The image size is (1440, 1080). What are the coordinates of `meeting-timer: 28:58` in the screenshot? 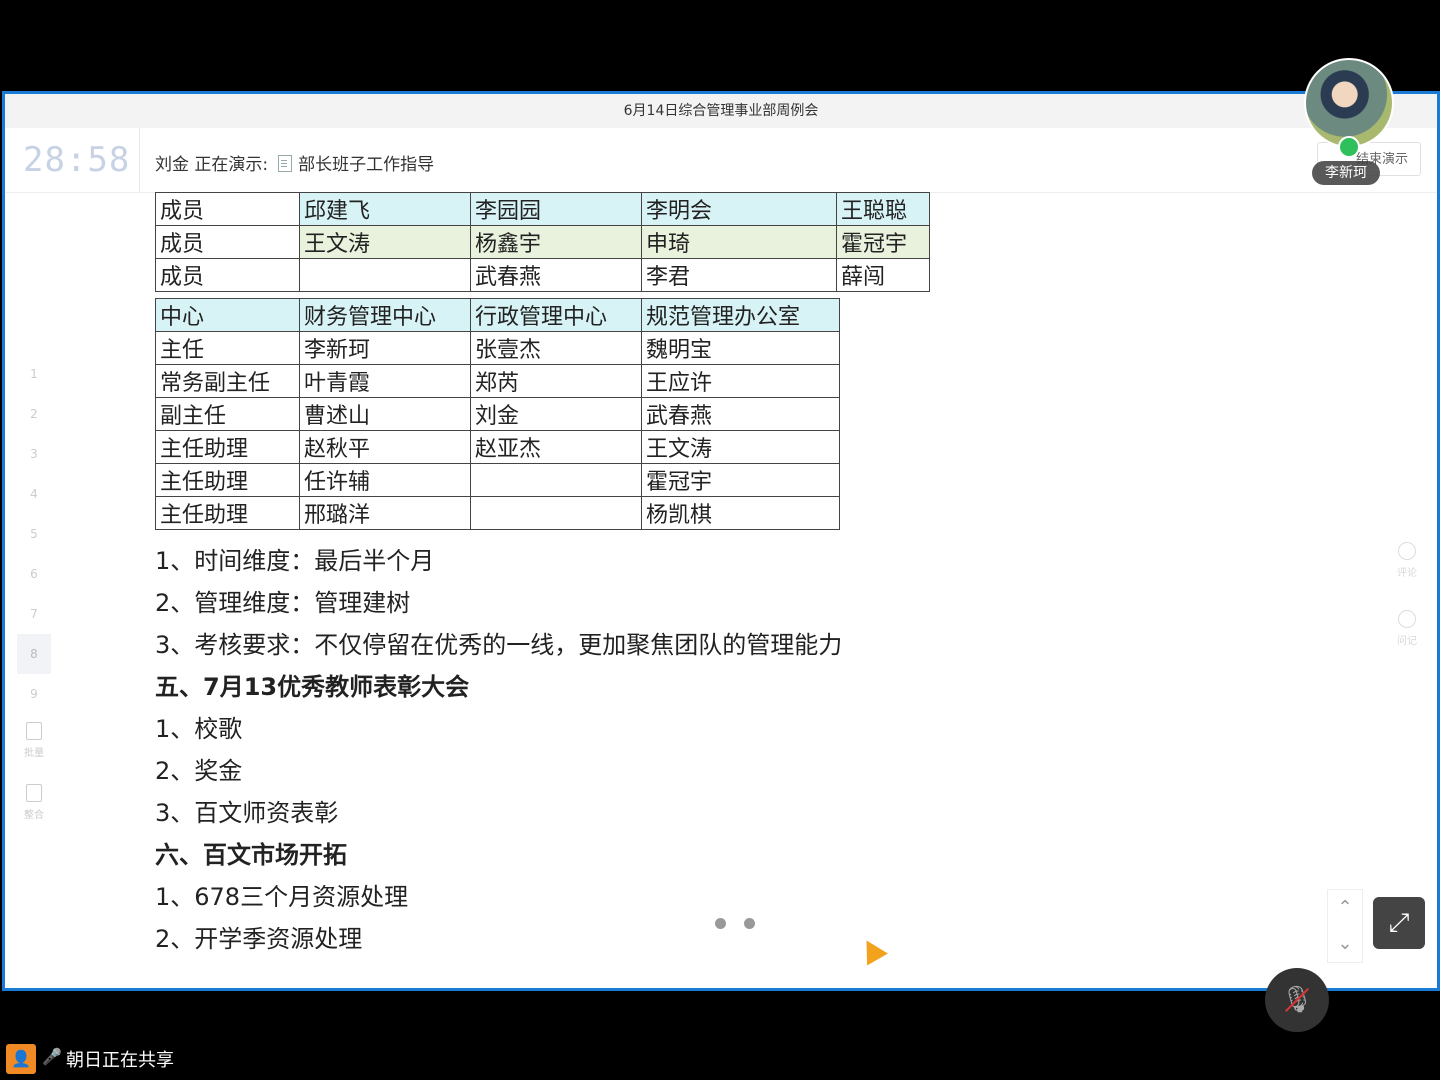 It's located at (77, 160).